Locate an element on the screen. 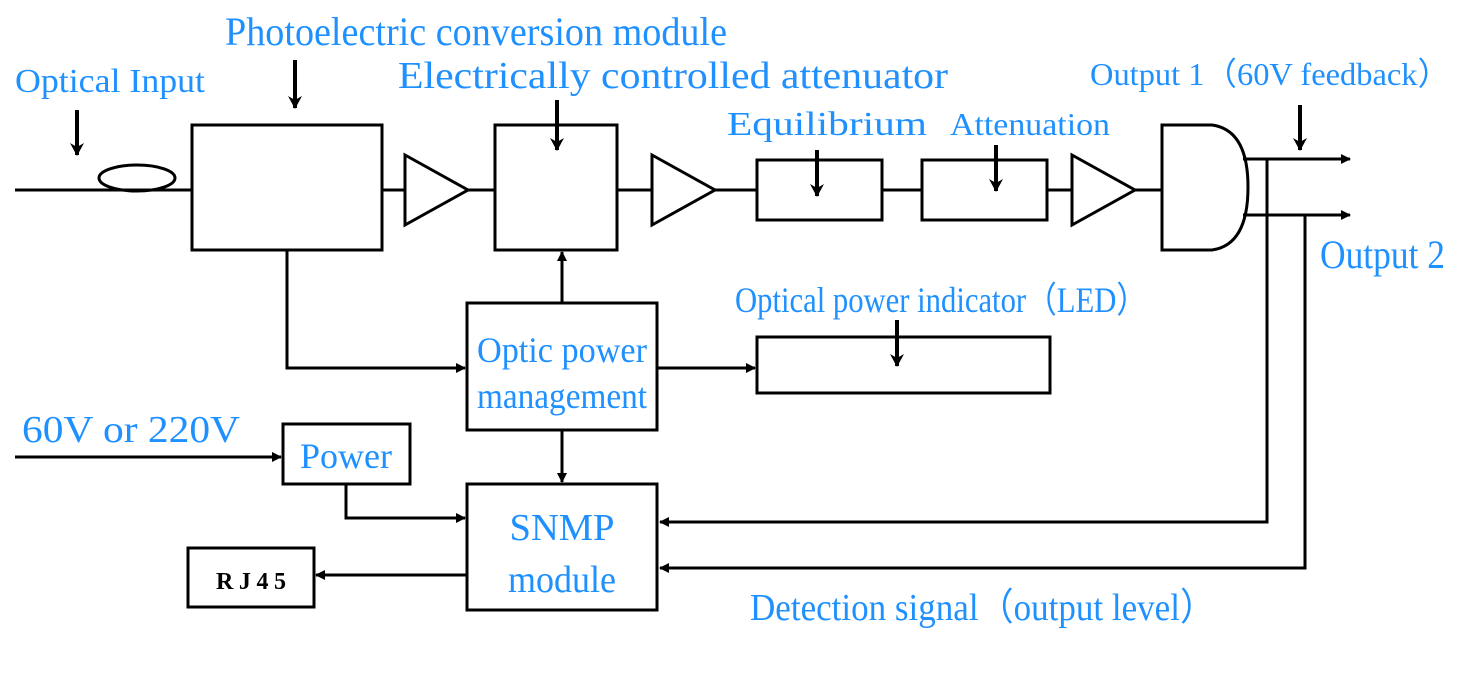  photoelectric-module-box is located at coordinates (287, 187).